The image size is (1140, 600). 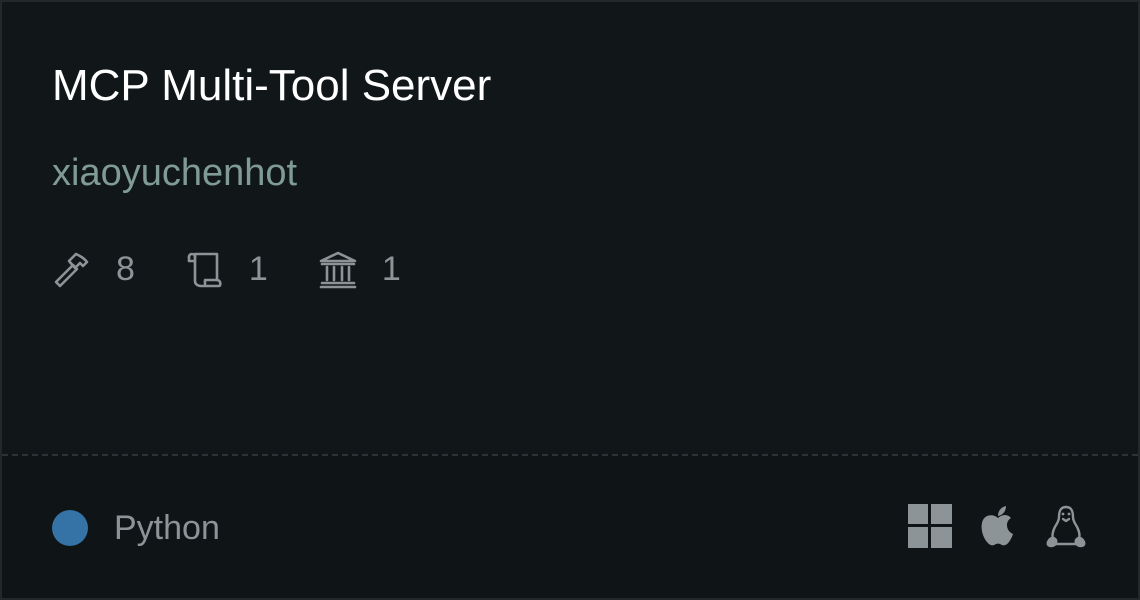 What do you see at coordinates (205, 269) in the screenshot?
I see `scroll-icon` at bounding box center [205, 269].